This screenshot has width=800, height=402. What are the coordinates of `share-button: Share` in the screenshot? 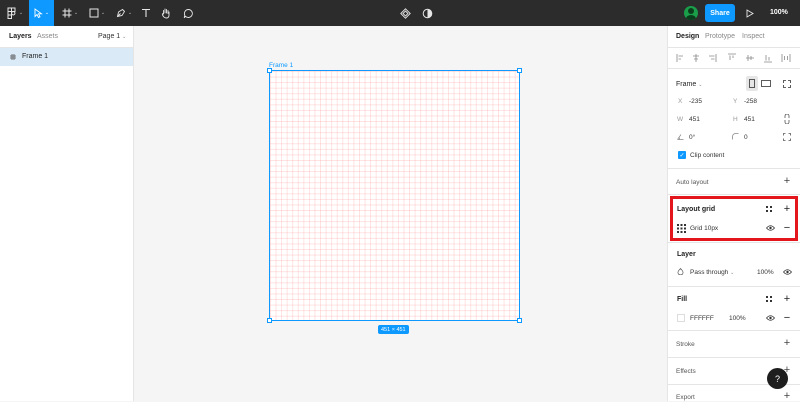 It's located at (720, 13).